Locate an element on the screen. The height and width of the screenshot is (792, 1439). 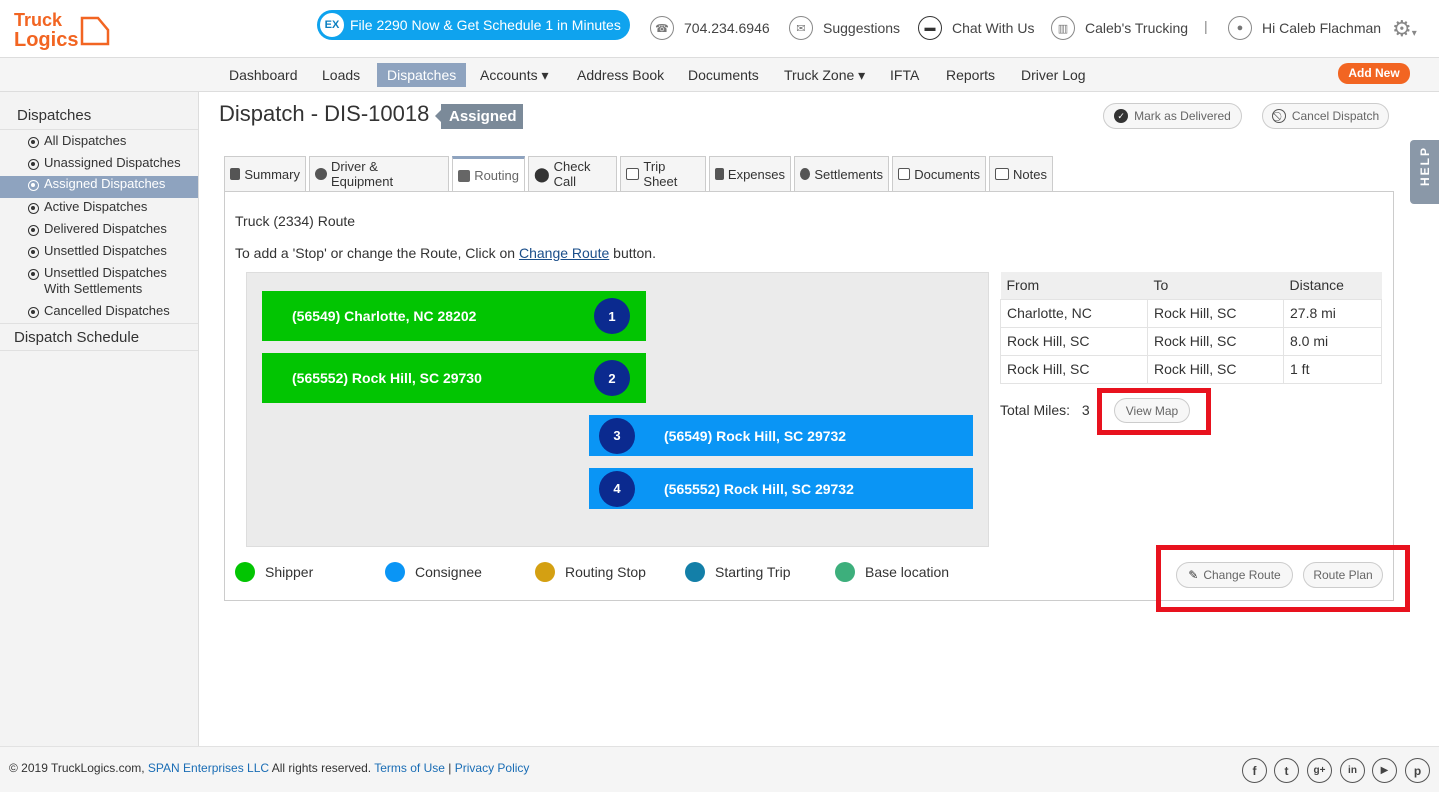
sidebar-item-unassigned: Unassigned Dispatches is located at coordinates (99, 166).